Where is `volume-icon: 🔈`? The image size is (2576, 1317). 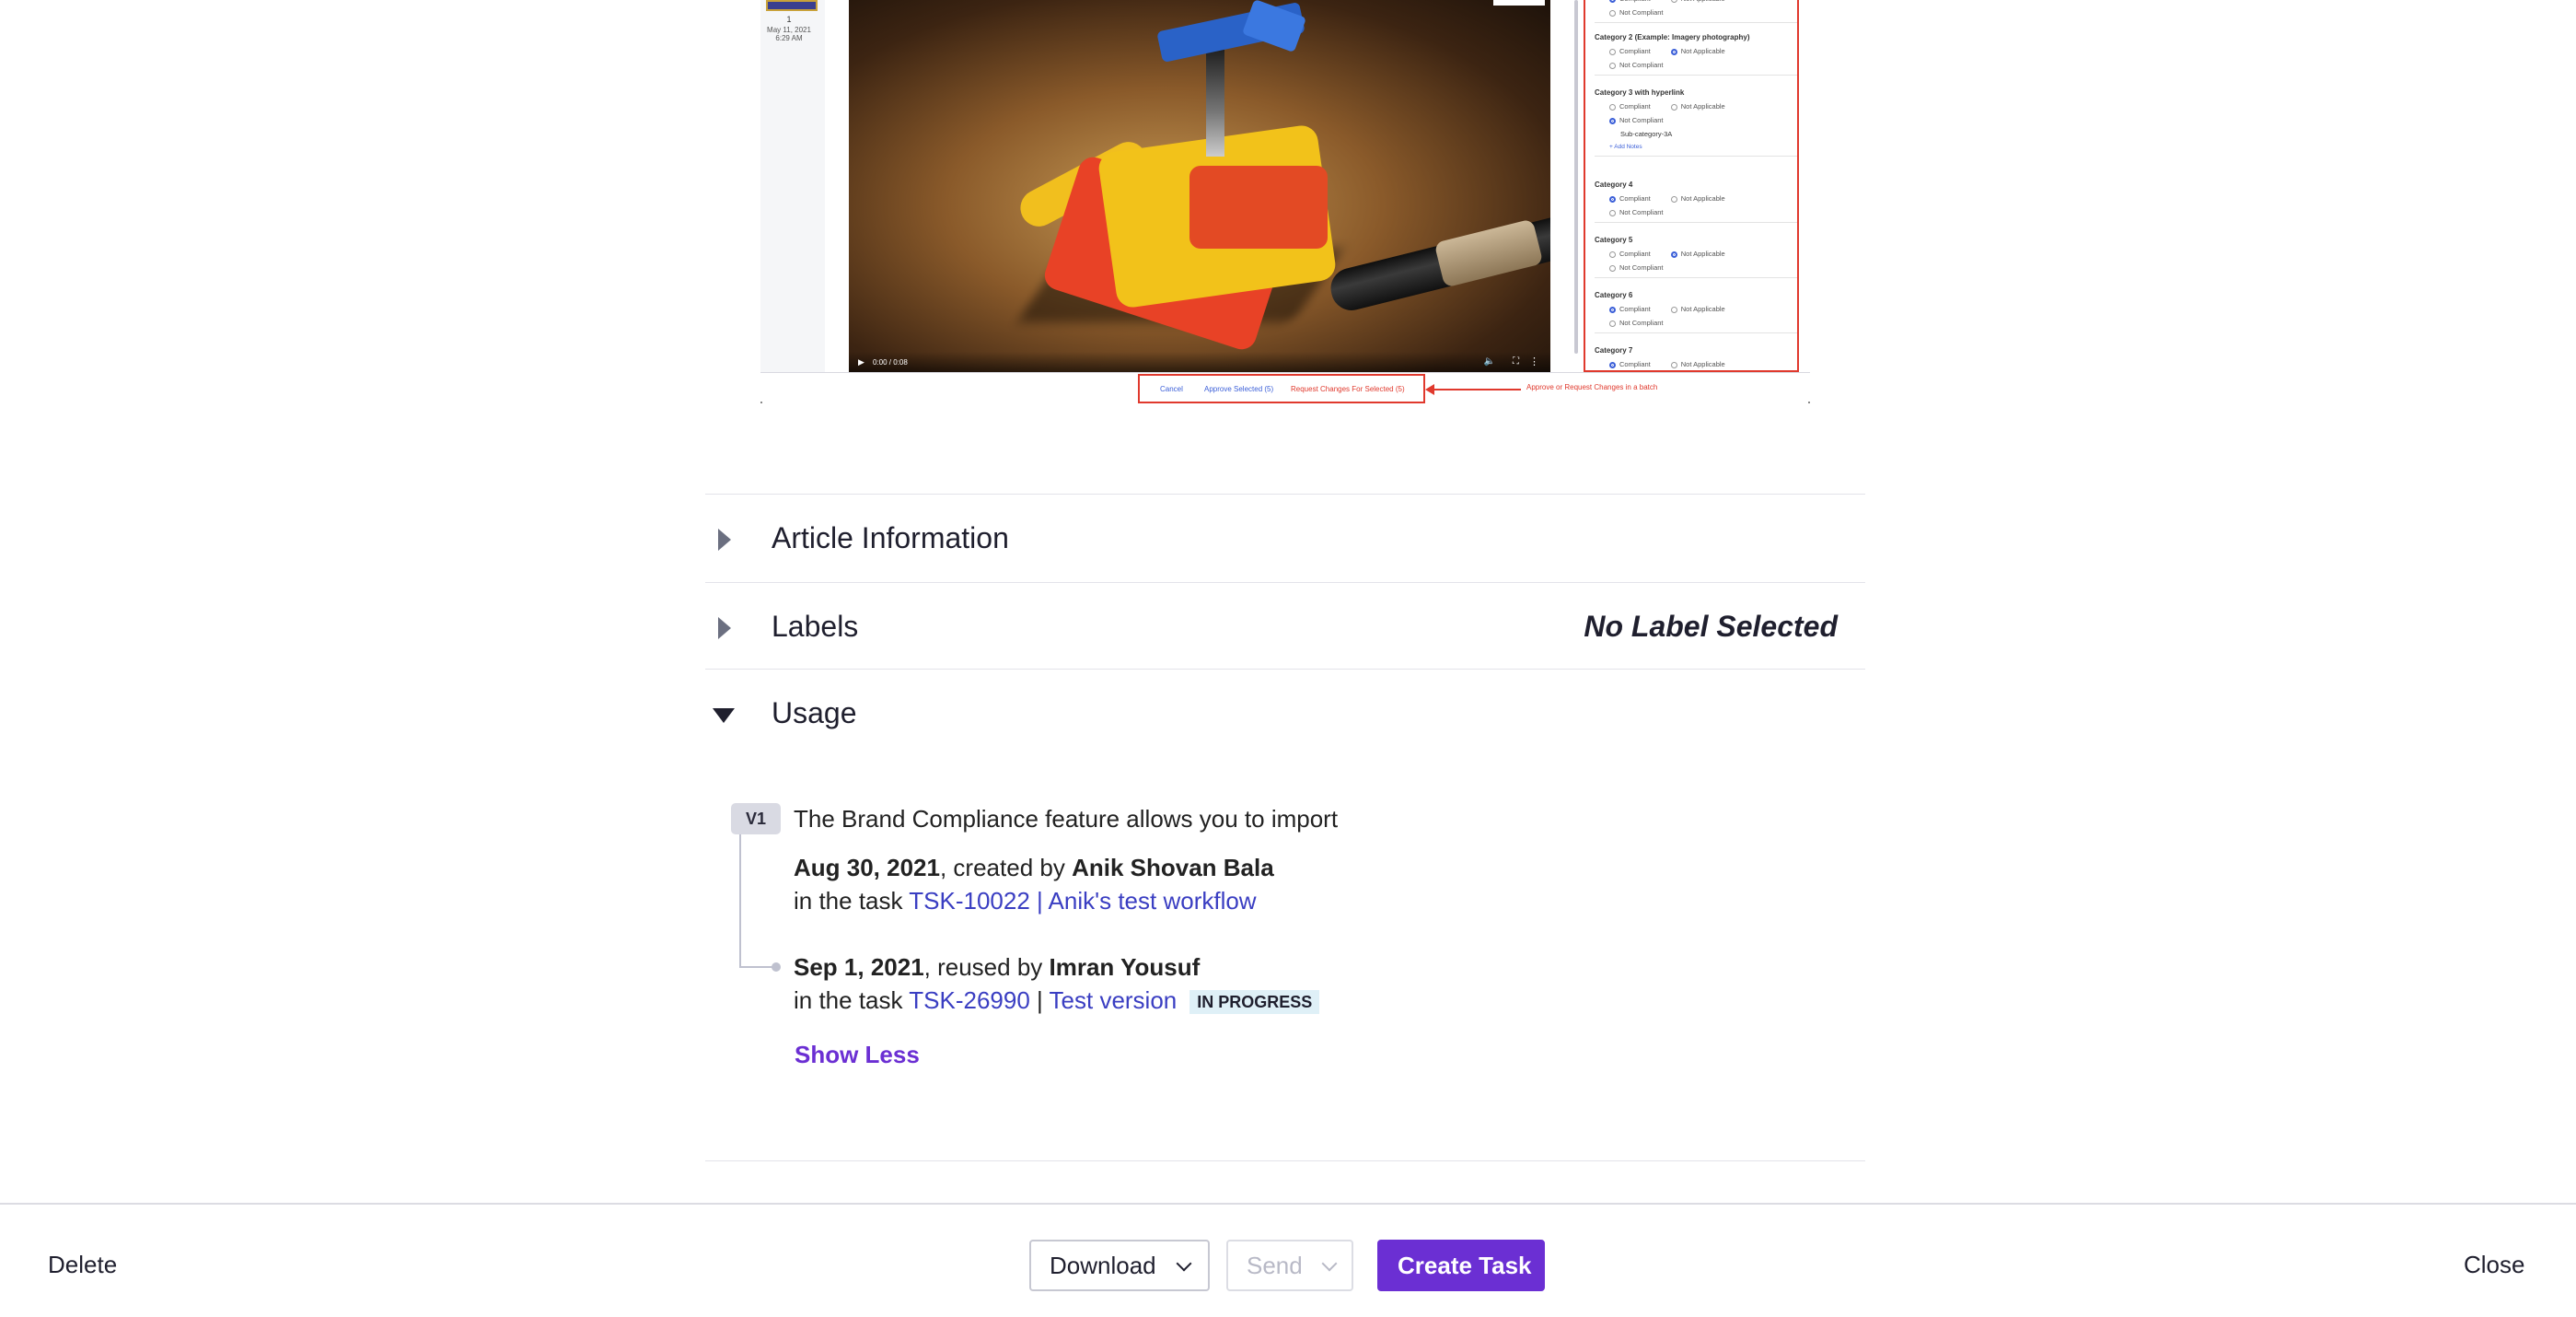
volume-icon: 🔈 is located at coordinates (1489, 362).